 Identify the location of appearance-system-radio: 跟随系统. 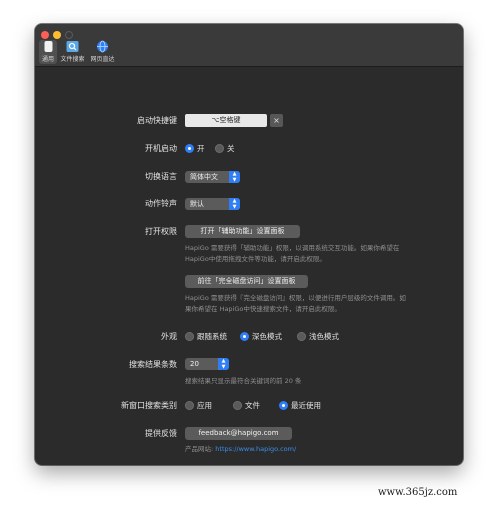
(206, 337).